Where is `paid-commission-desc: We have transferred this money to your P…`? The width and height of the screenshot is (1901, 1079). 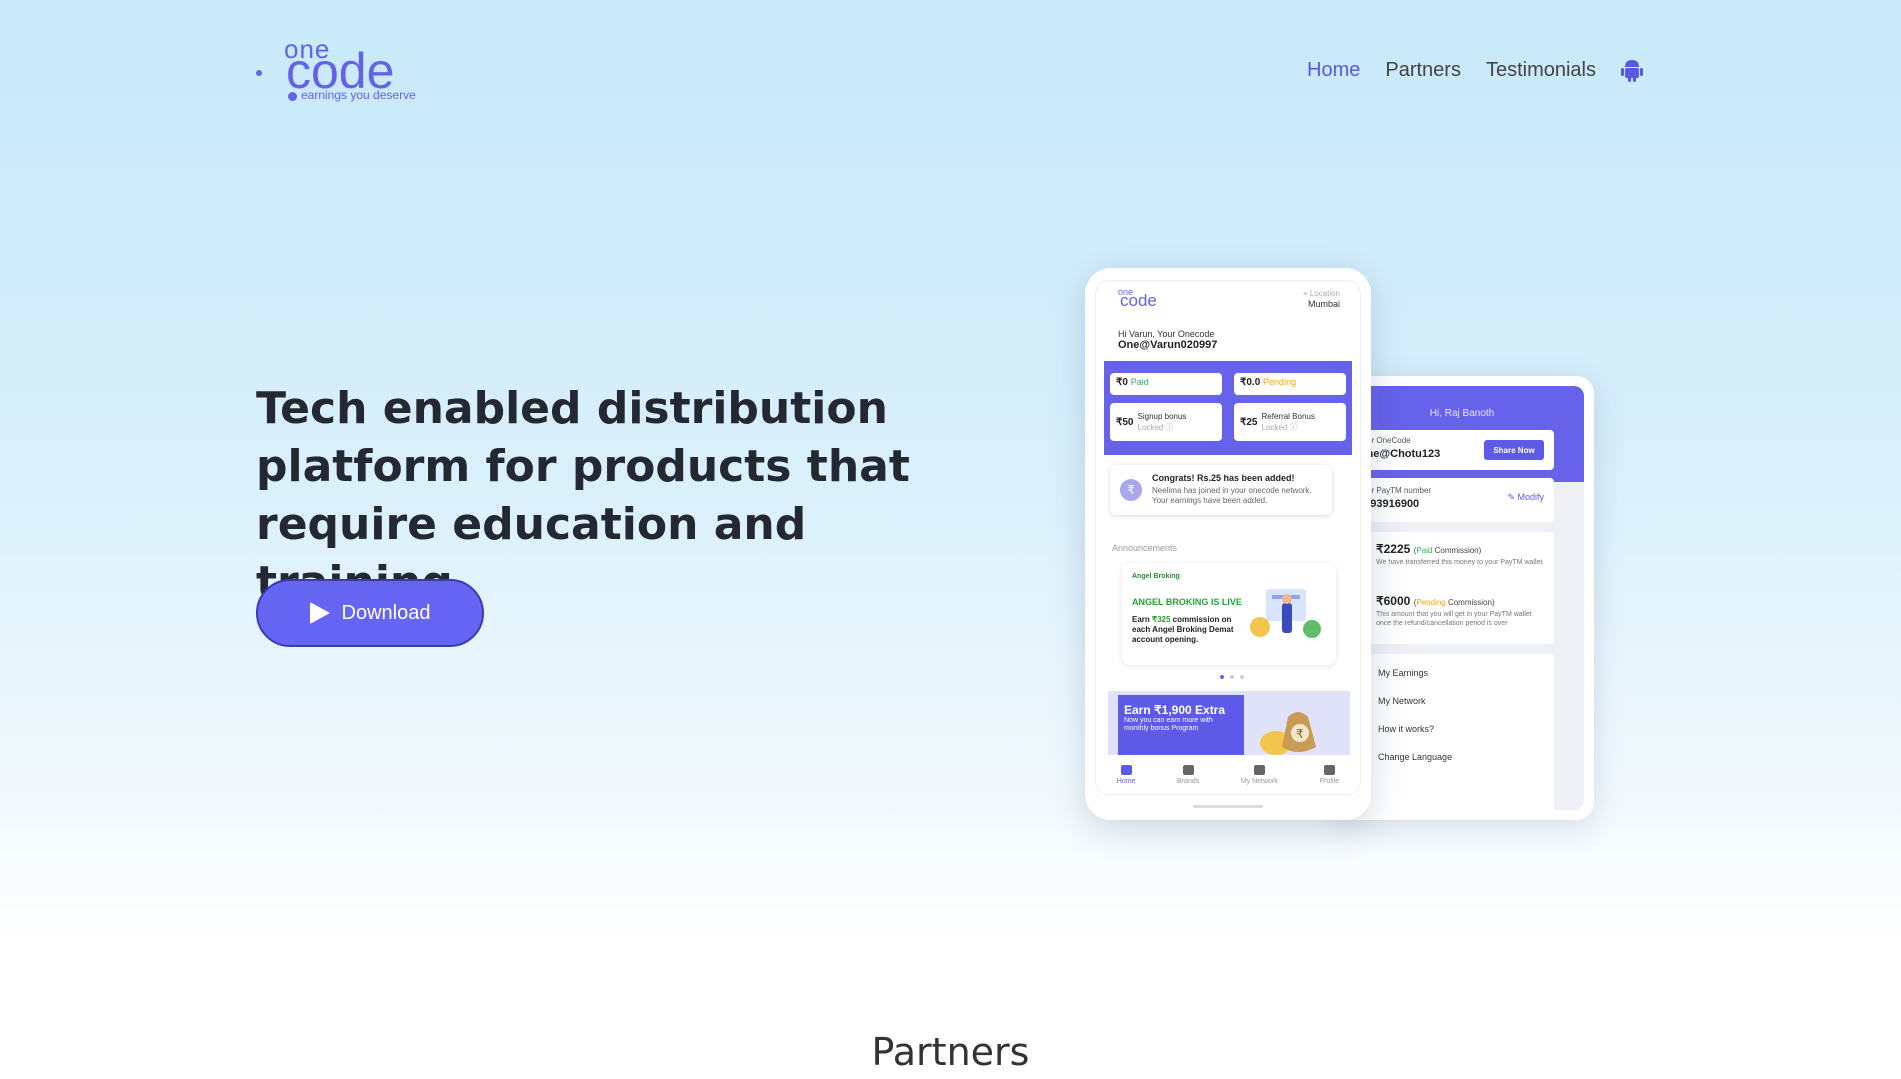
paid-commission-desc: We have transferred this money to your P… is located at coordinates (1459, 562).